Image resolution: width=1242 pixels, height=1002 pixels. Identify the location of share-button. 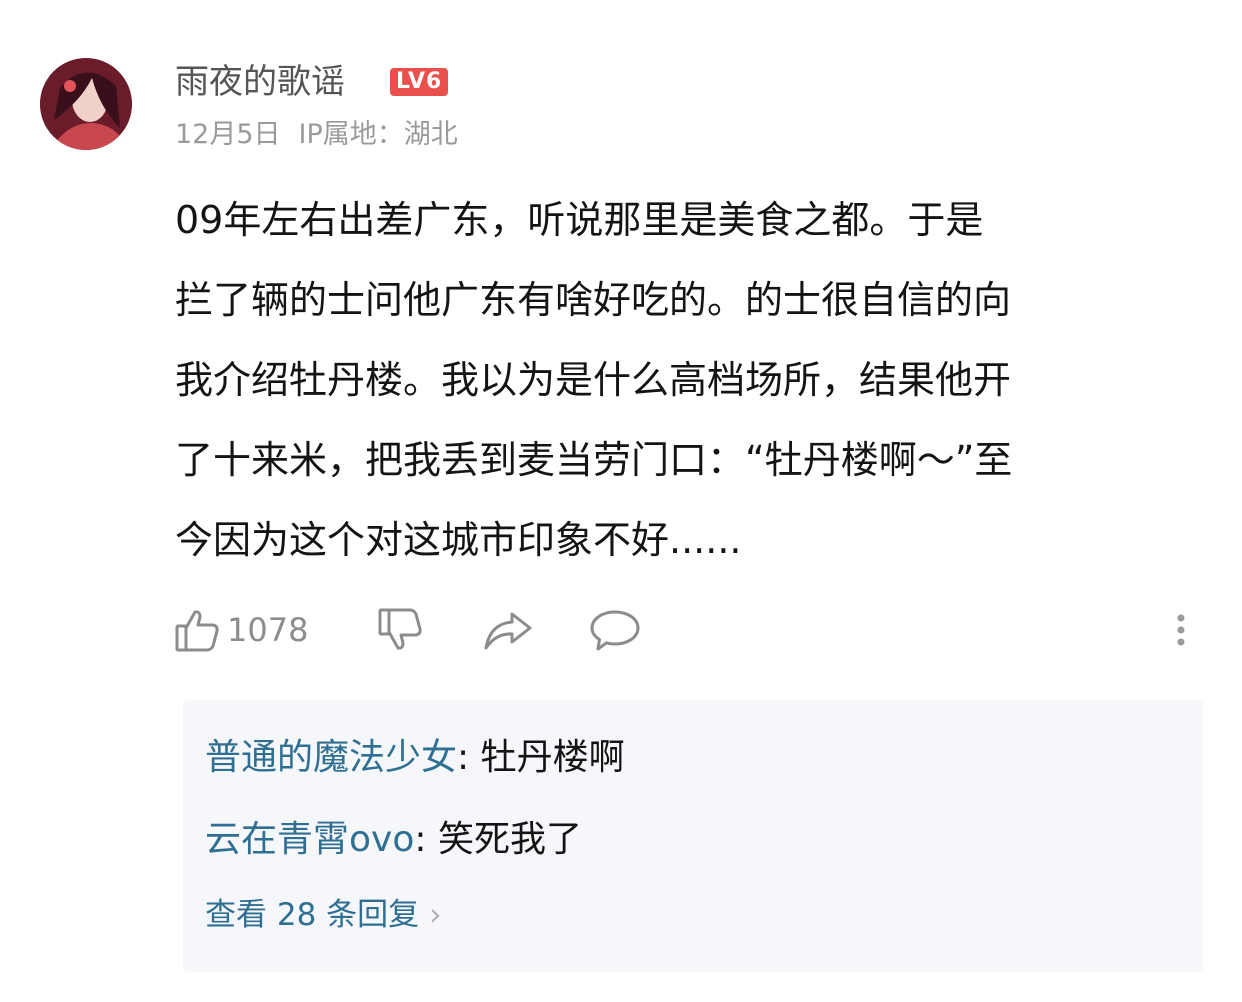
(508, 630).